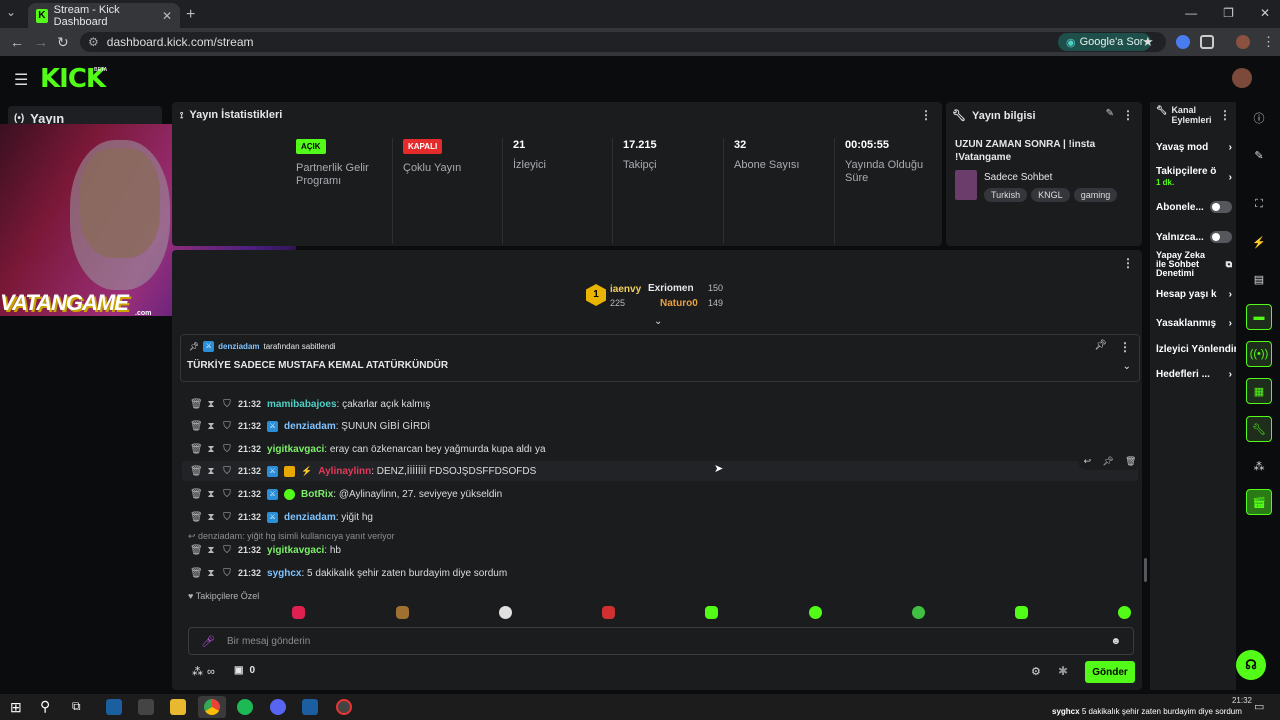 The width and height of the screenshot is (1280, 720). I want to click on stats-menu-icon: ⋮, so click(926, 115).